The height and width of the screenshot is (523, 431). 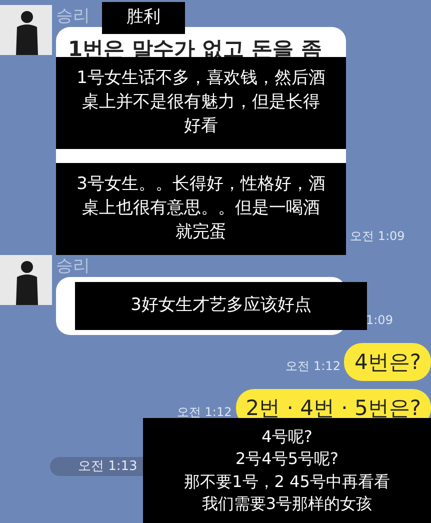 What do you see at coordinates (221, 306) in the screenshot?
I see `caption-text: 3好女生才艺多应该好点` at bounding box center [221, 306].